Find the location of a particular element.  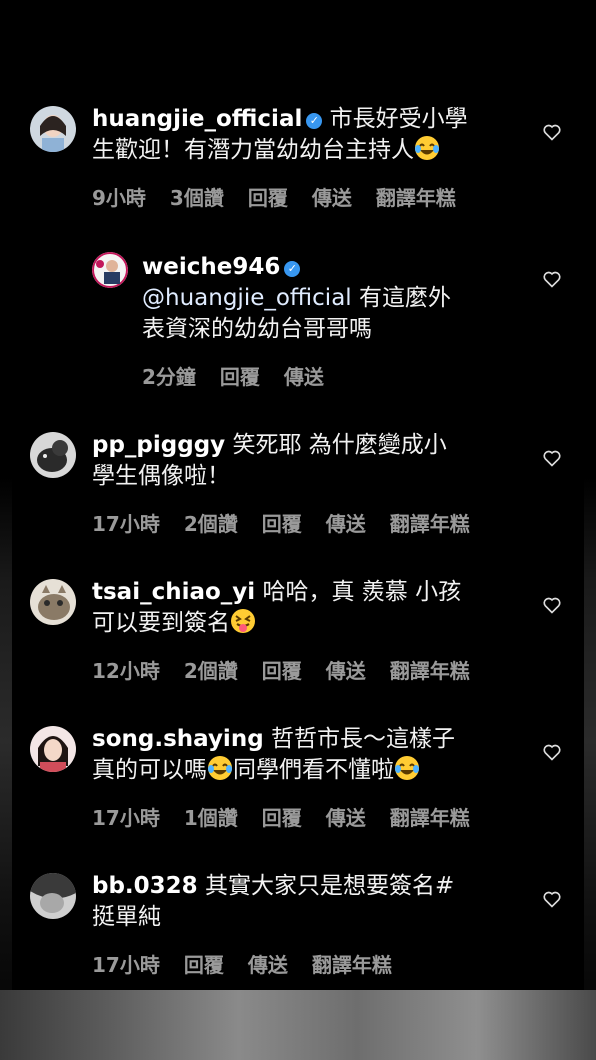

comment-text: 可以要到簽名 is located at coordinates (161, 623).